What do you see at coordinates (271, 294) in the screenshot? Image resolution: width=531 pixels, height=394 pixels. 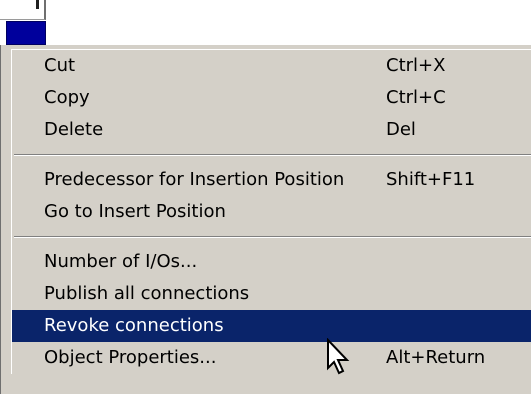 I see `menu-item-publish-all-connections: Publish all connections` at bounding box center [271, 294].